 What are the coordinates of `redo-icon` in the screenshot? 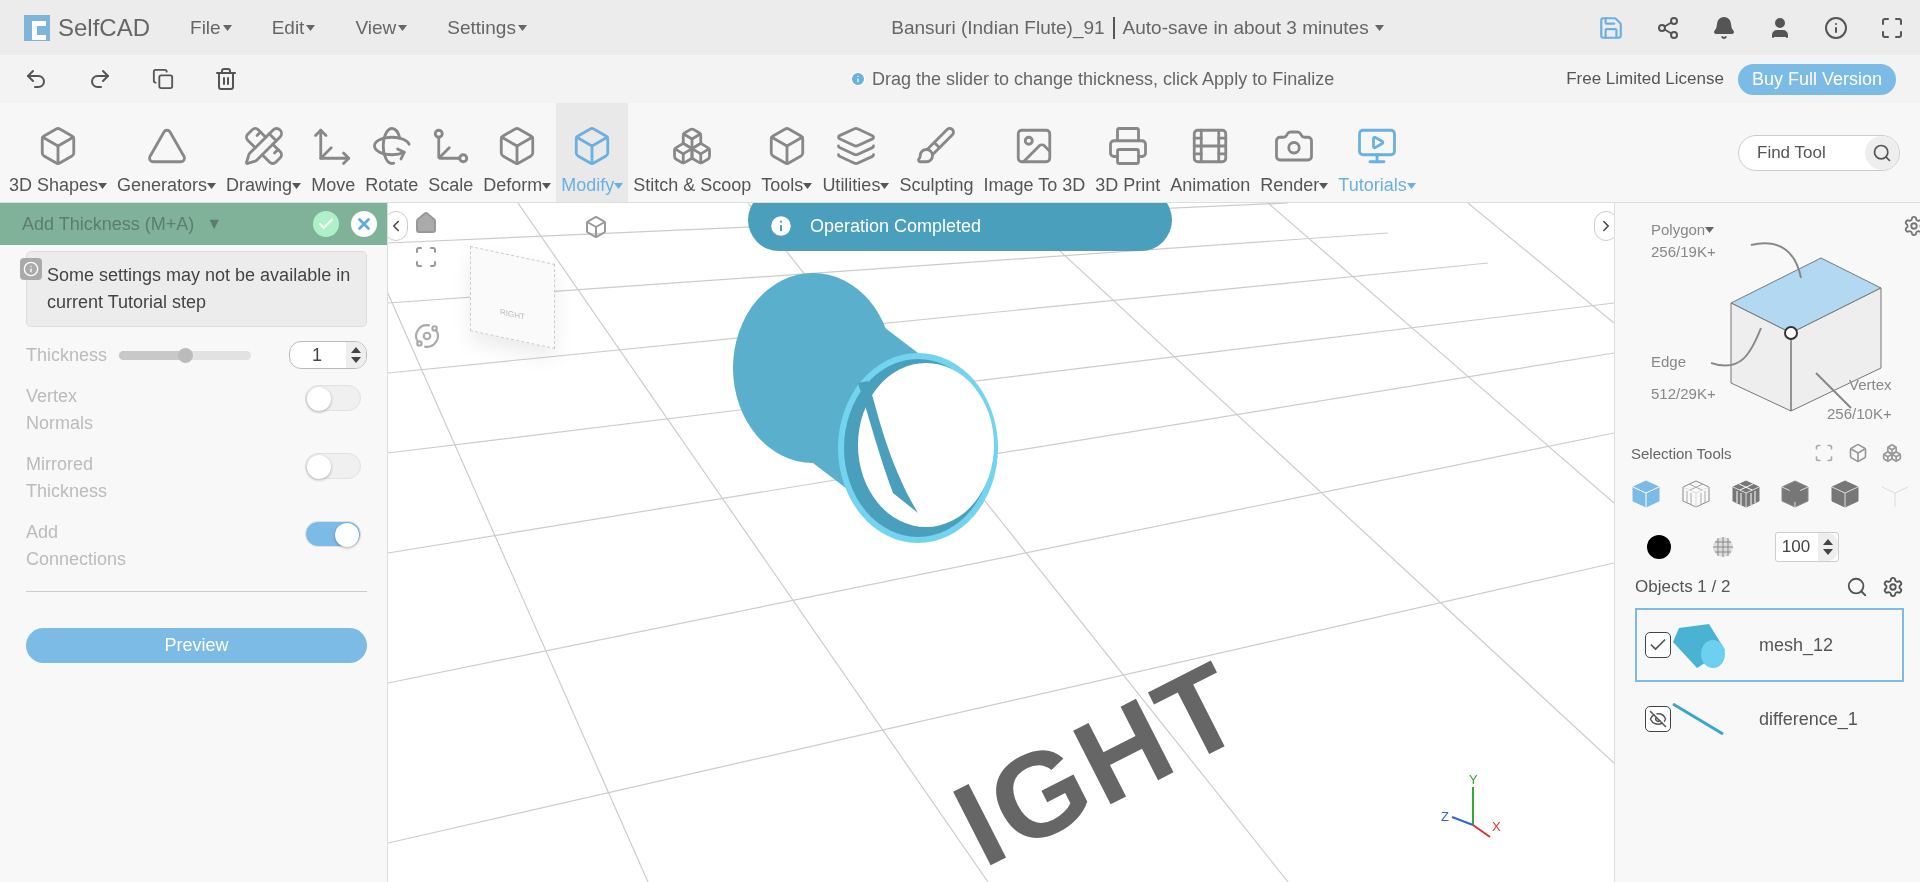 It's located at (100, 79).